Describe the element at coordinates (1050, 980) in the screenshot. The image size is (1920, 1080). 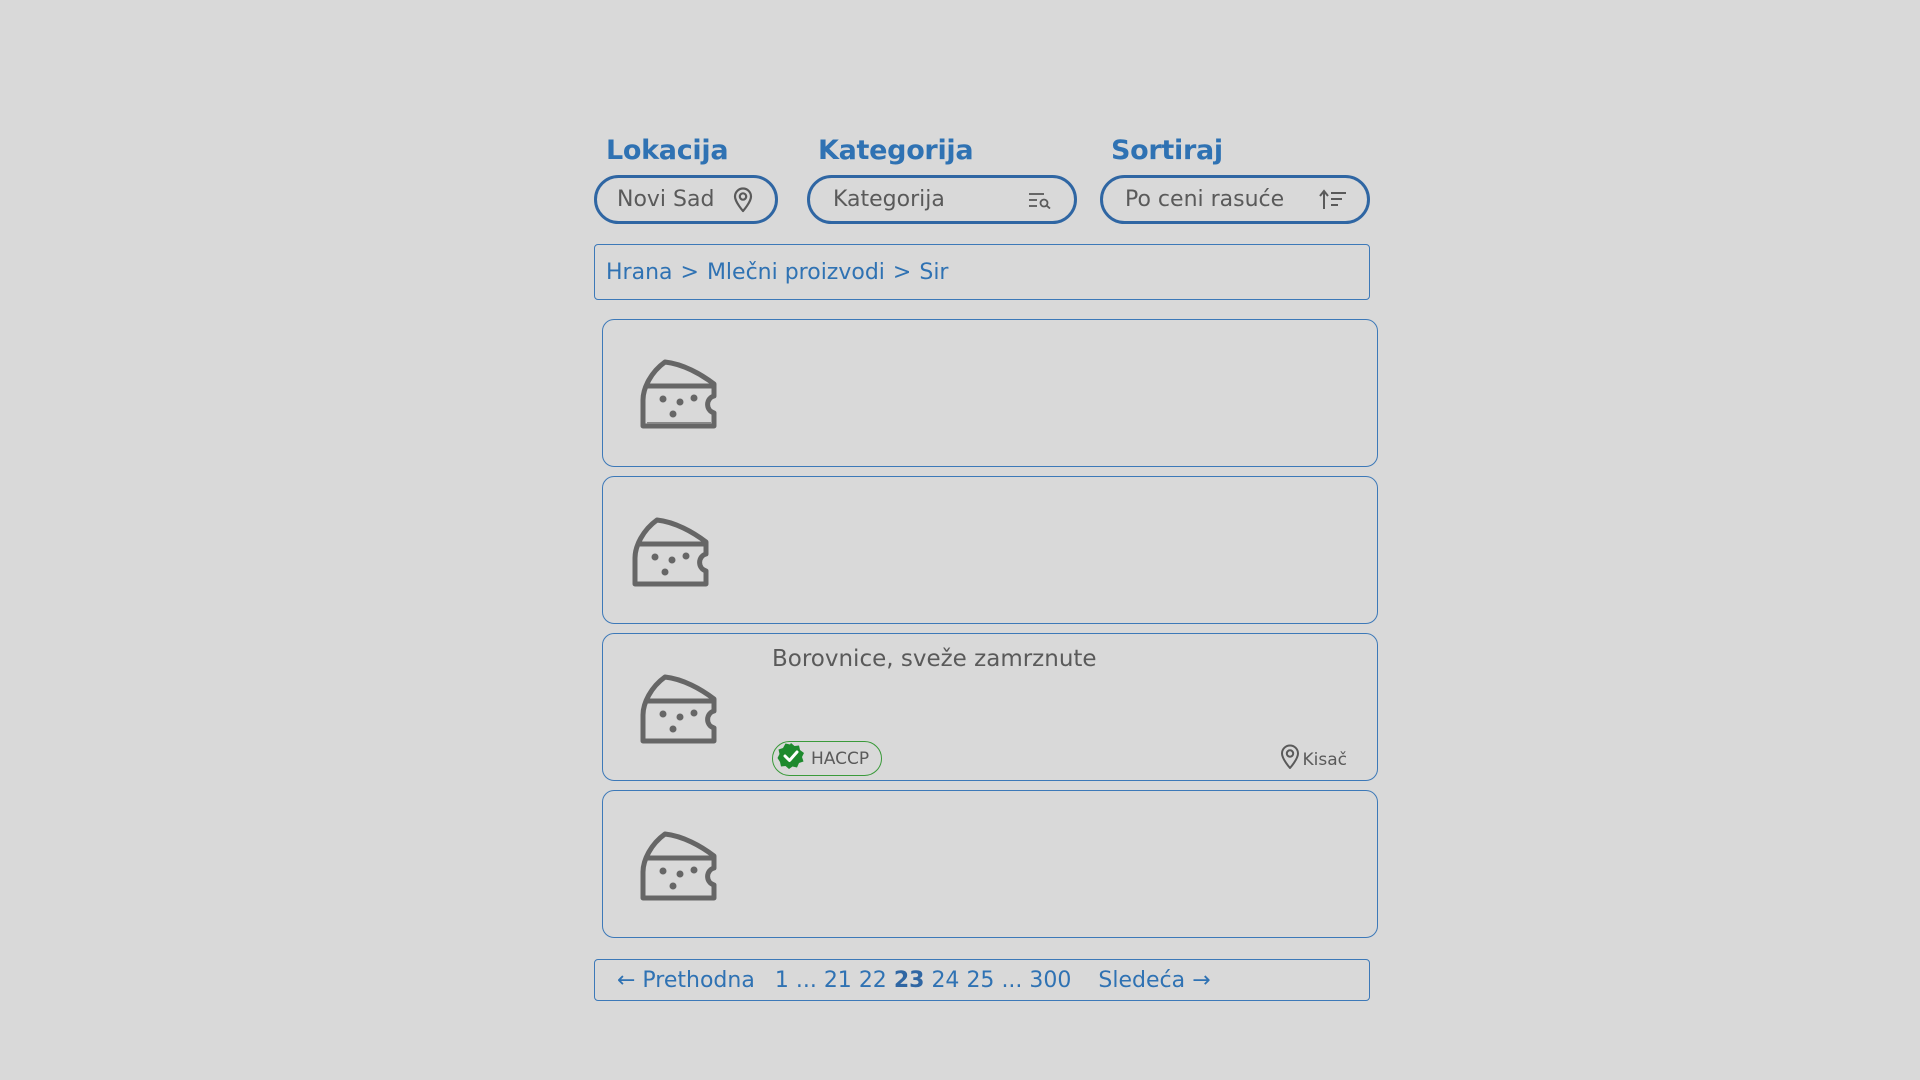
I see `page-link-last: 300` at that location.